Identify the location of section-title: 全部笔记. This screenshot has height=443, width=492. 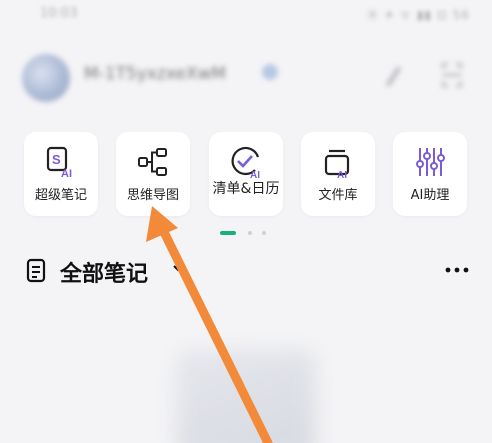
(104, 272).